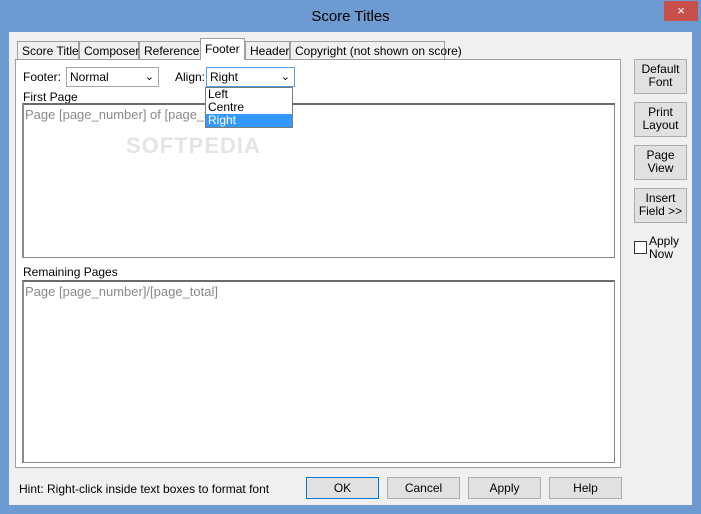 Image resolution: width=701 pixels, height=514 pixels. I want to click on tab-reference: Reference, so click(170, 50).